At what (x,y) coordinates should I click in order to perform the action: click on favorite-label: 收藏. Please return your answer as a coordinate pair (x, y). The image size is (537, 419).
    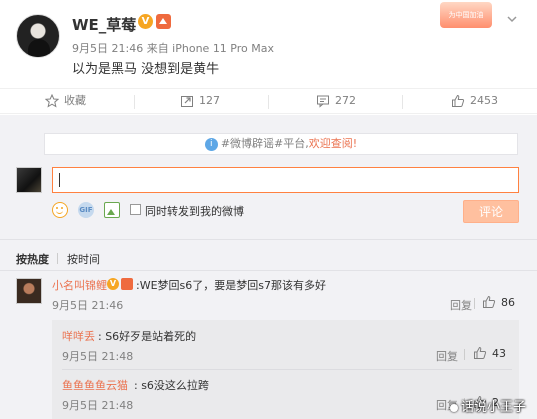
    Looking at the image, I should click on (75, 100).